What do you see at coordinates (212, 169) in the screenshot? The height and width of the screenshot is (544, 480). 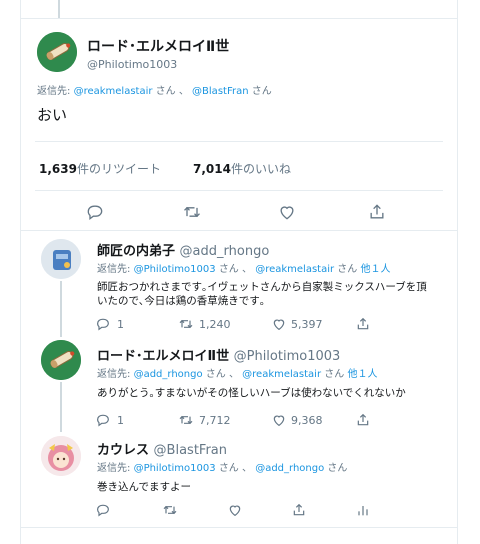 I see `like-count: 7,014` at bounding box center [212, 169].